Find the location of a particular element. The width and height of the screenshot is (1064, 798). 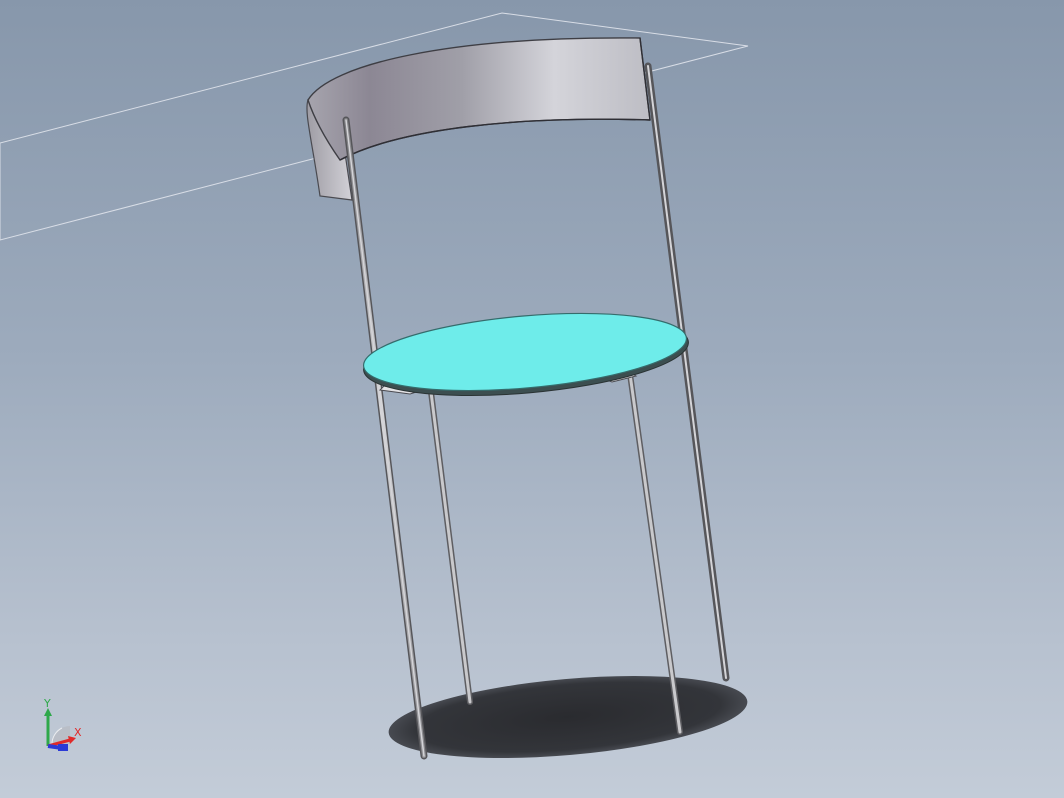

backrest-panel is located at coordinates (479, 99).